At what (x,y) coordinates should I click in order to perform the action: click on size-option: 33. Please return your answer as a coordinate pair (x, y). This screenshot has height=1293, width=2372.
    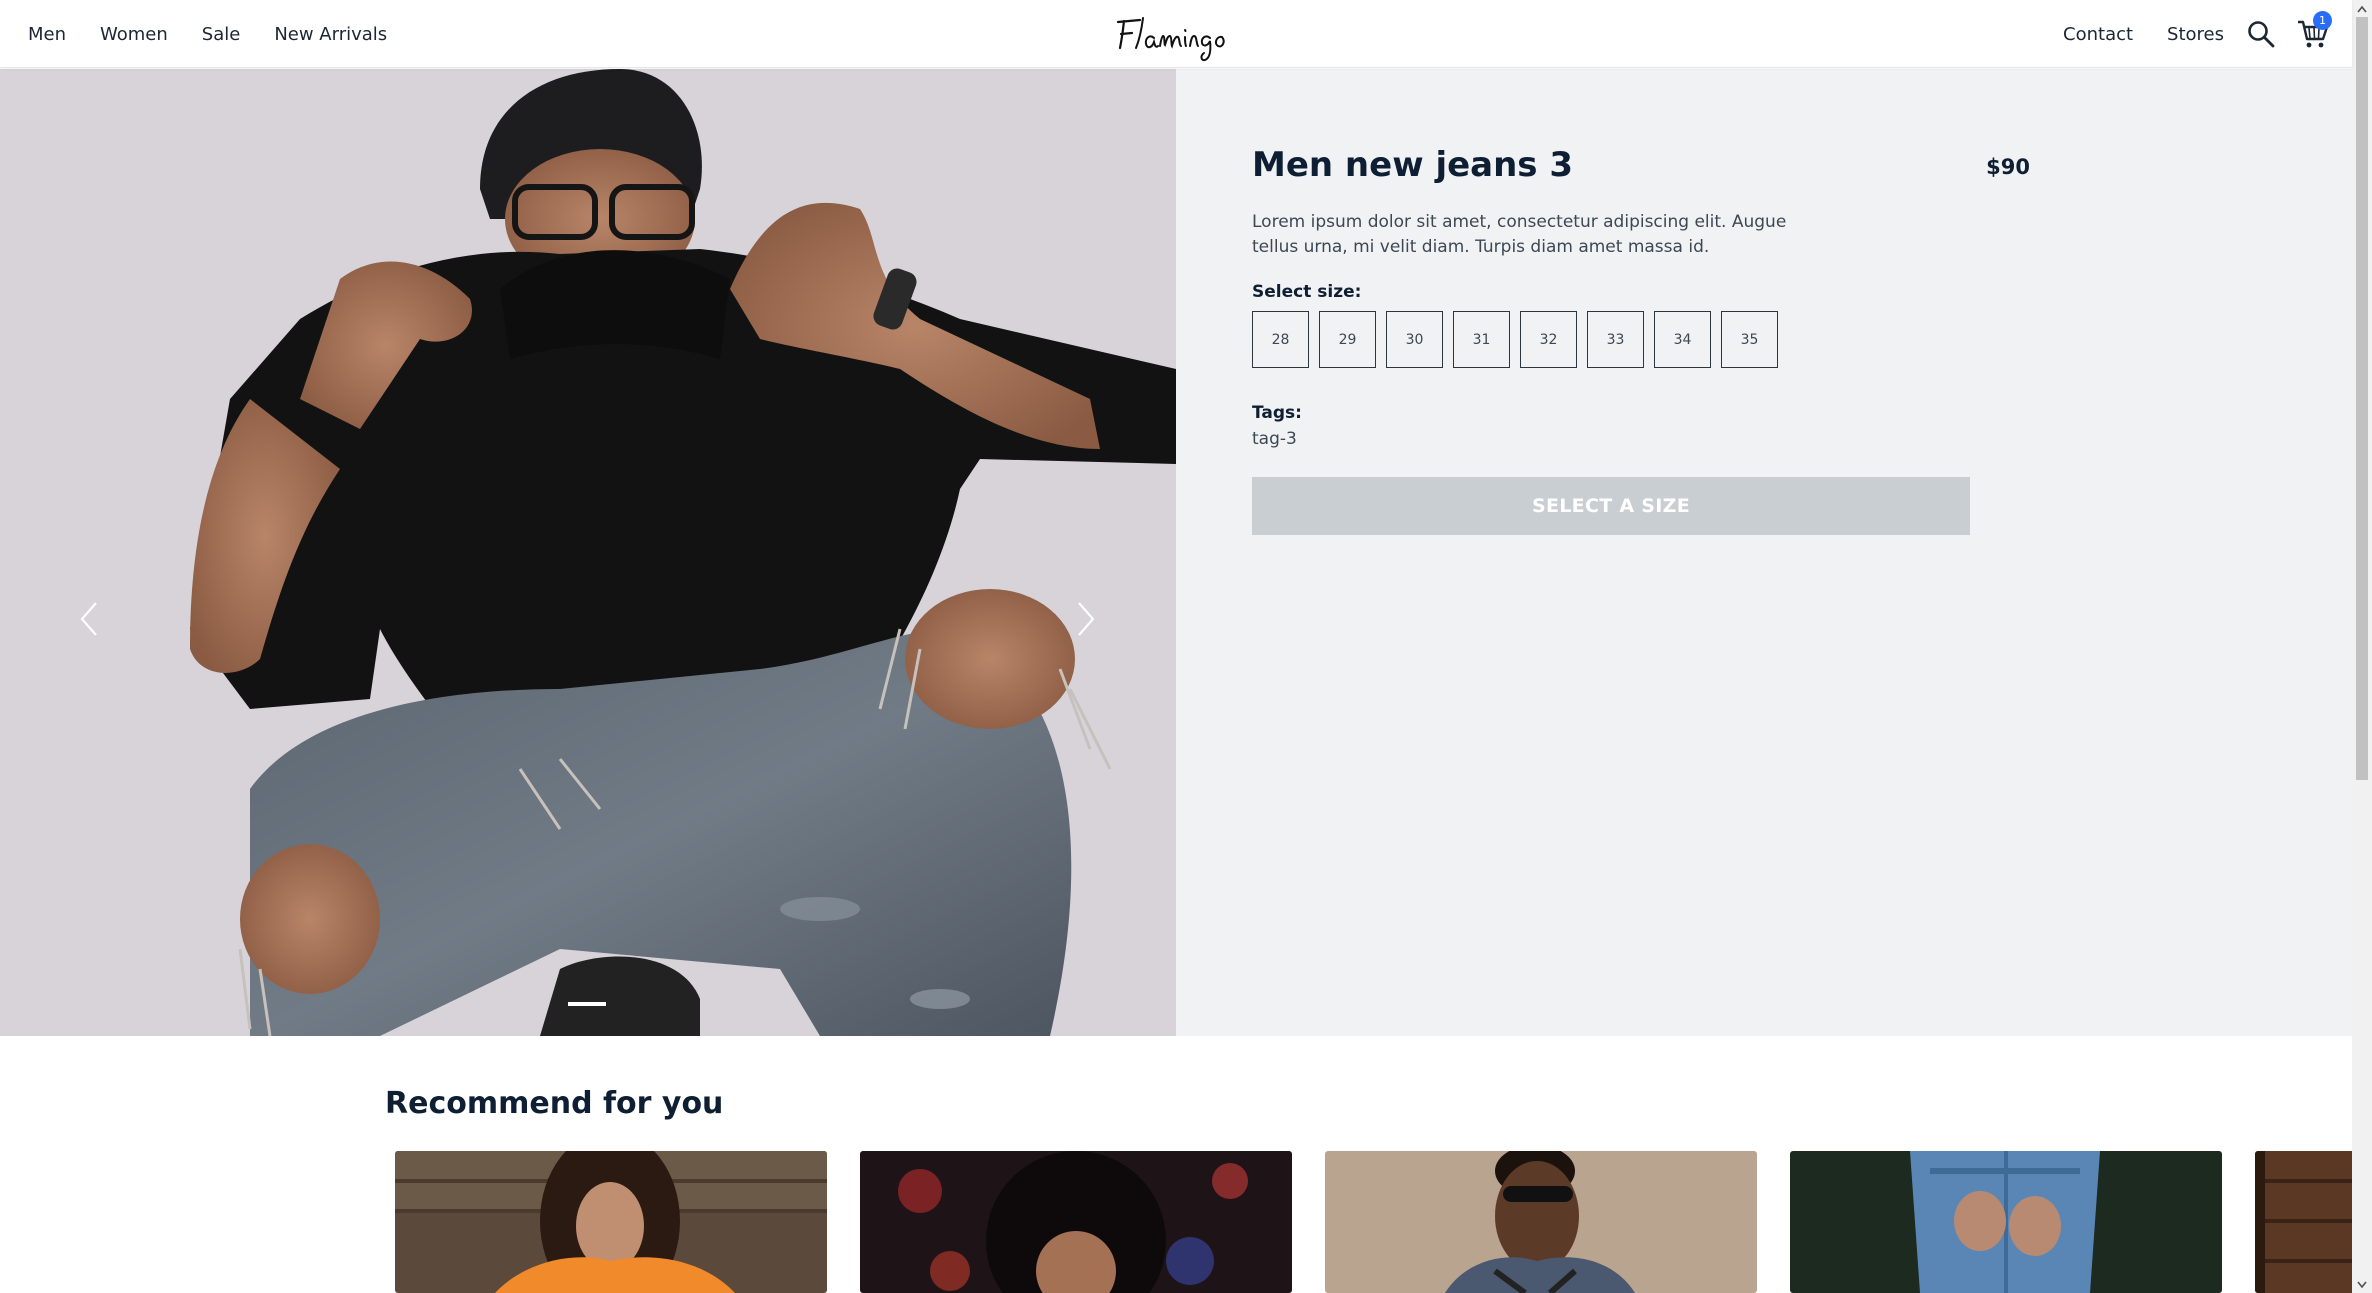
    Looking at the image, I should click on (1615, 339).